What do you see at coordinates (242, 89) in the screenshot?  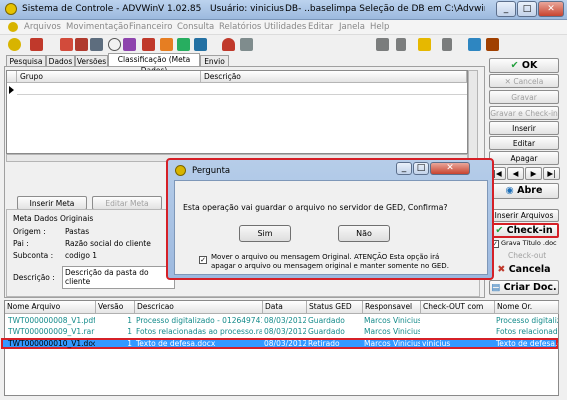 I see `grid-row` at bounding box center [242, 89].